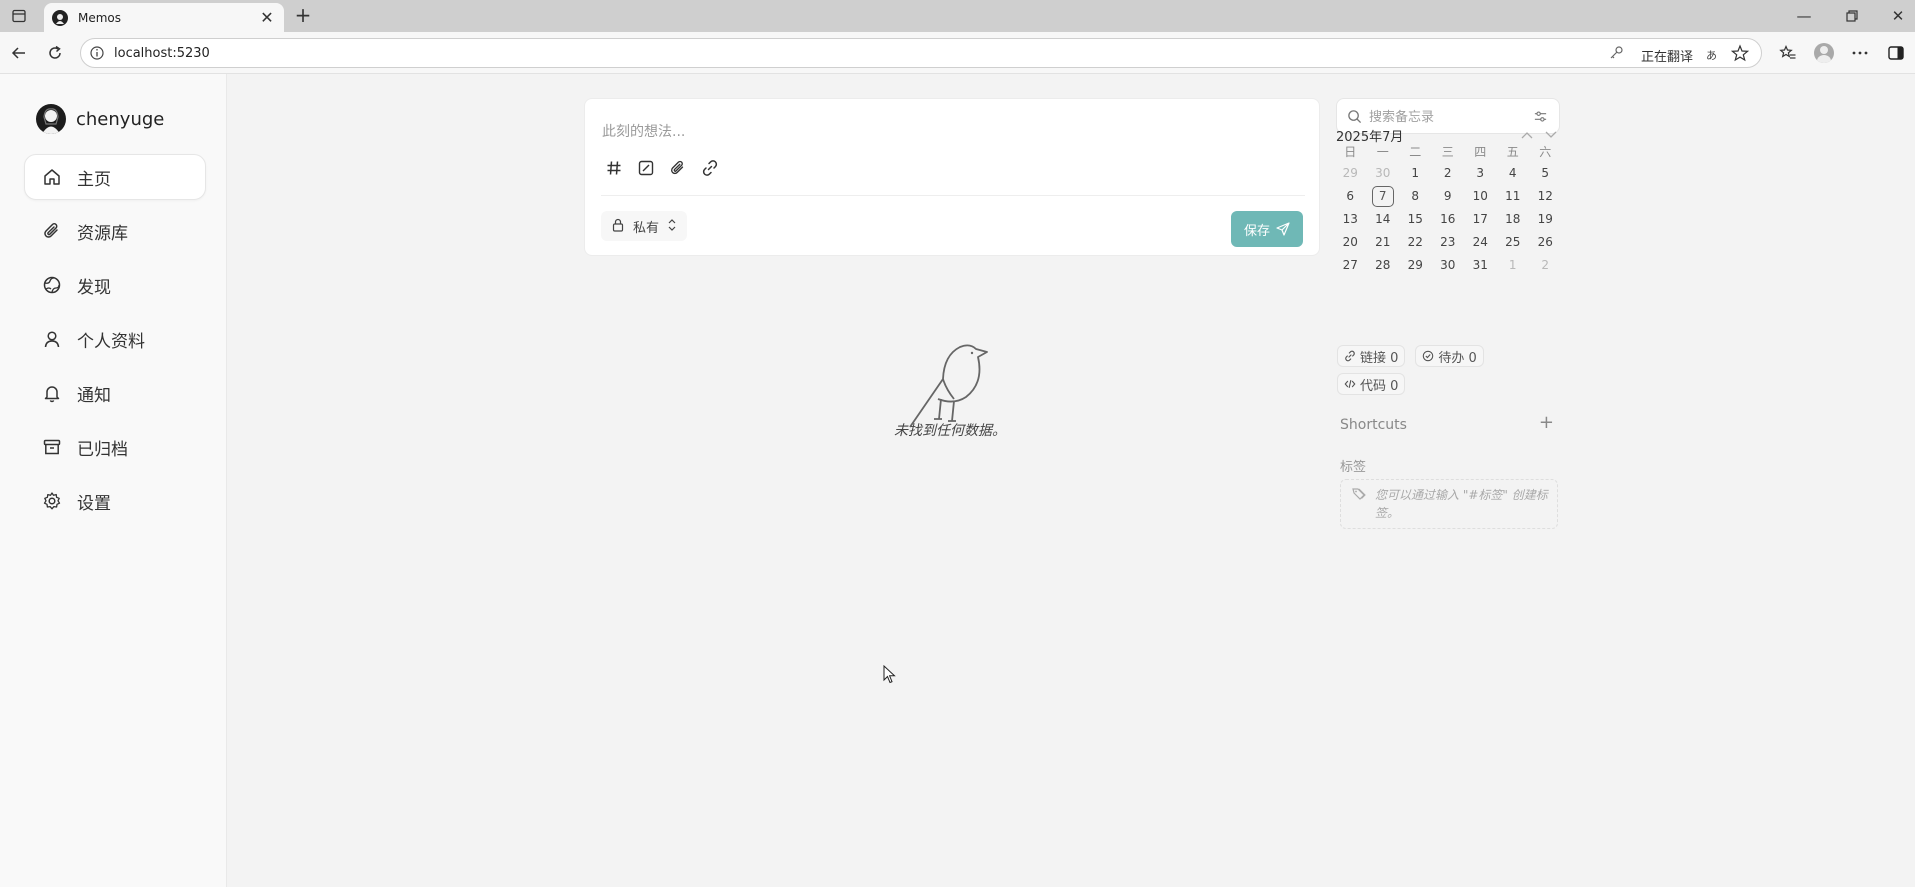 Image resolution: width=1915 pixels, height=887 pixels. Describe the element at coordinates (1447, 152) in the screenshot. I see `weekday-label: 三` at that location.